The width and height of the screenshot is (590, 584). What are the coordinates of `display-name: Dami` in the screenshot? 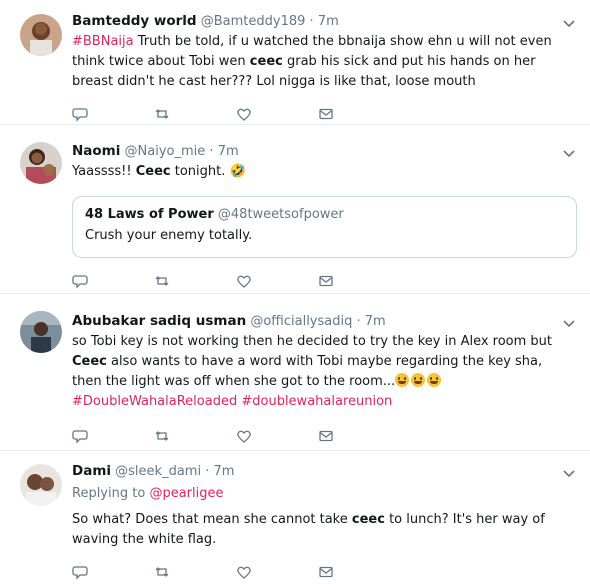 It's located at (91, 471).